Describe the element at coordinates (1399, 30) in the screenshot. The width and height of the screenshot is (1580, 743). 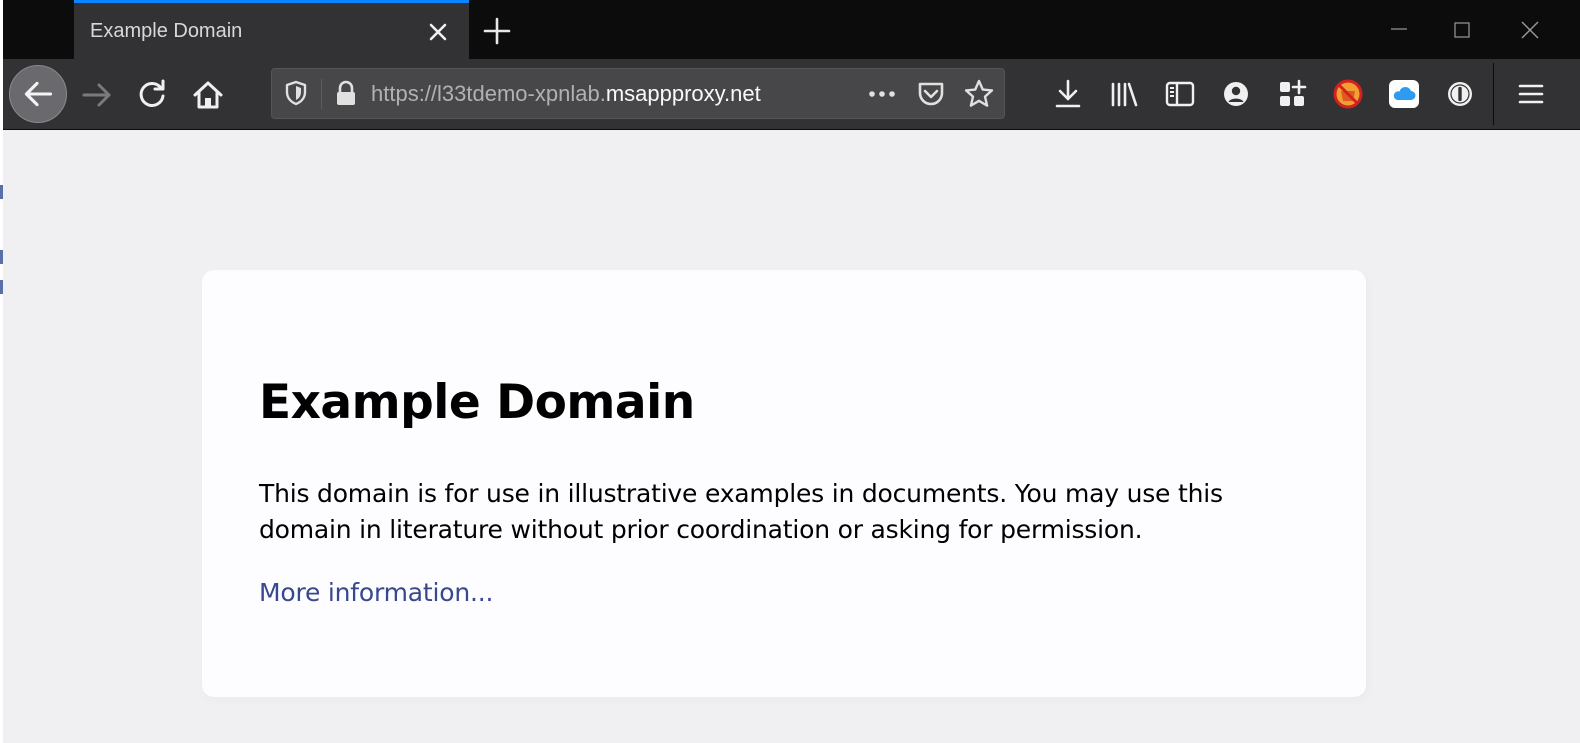
I see `minimize-window-icon` at that location.